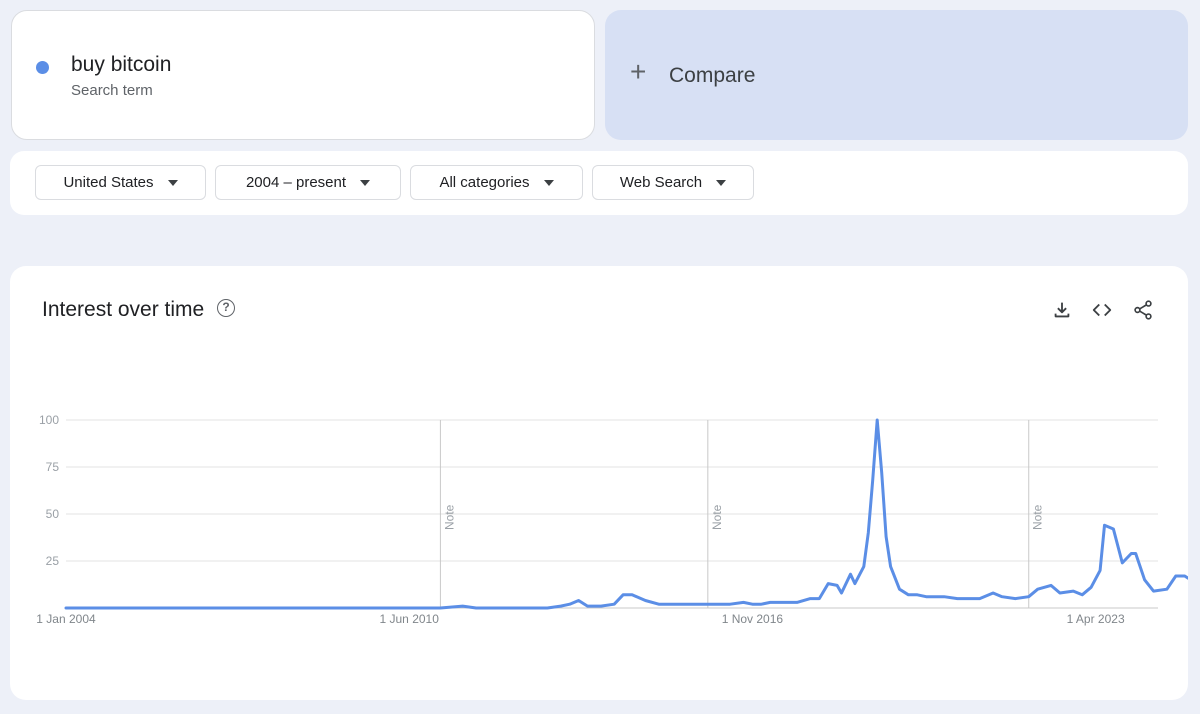 This screenshot has width=1200, height=714. I want to click on x-tick-label: 1 Apr 2023, so click(1096, 619).